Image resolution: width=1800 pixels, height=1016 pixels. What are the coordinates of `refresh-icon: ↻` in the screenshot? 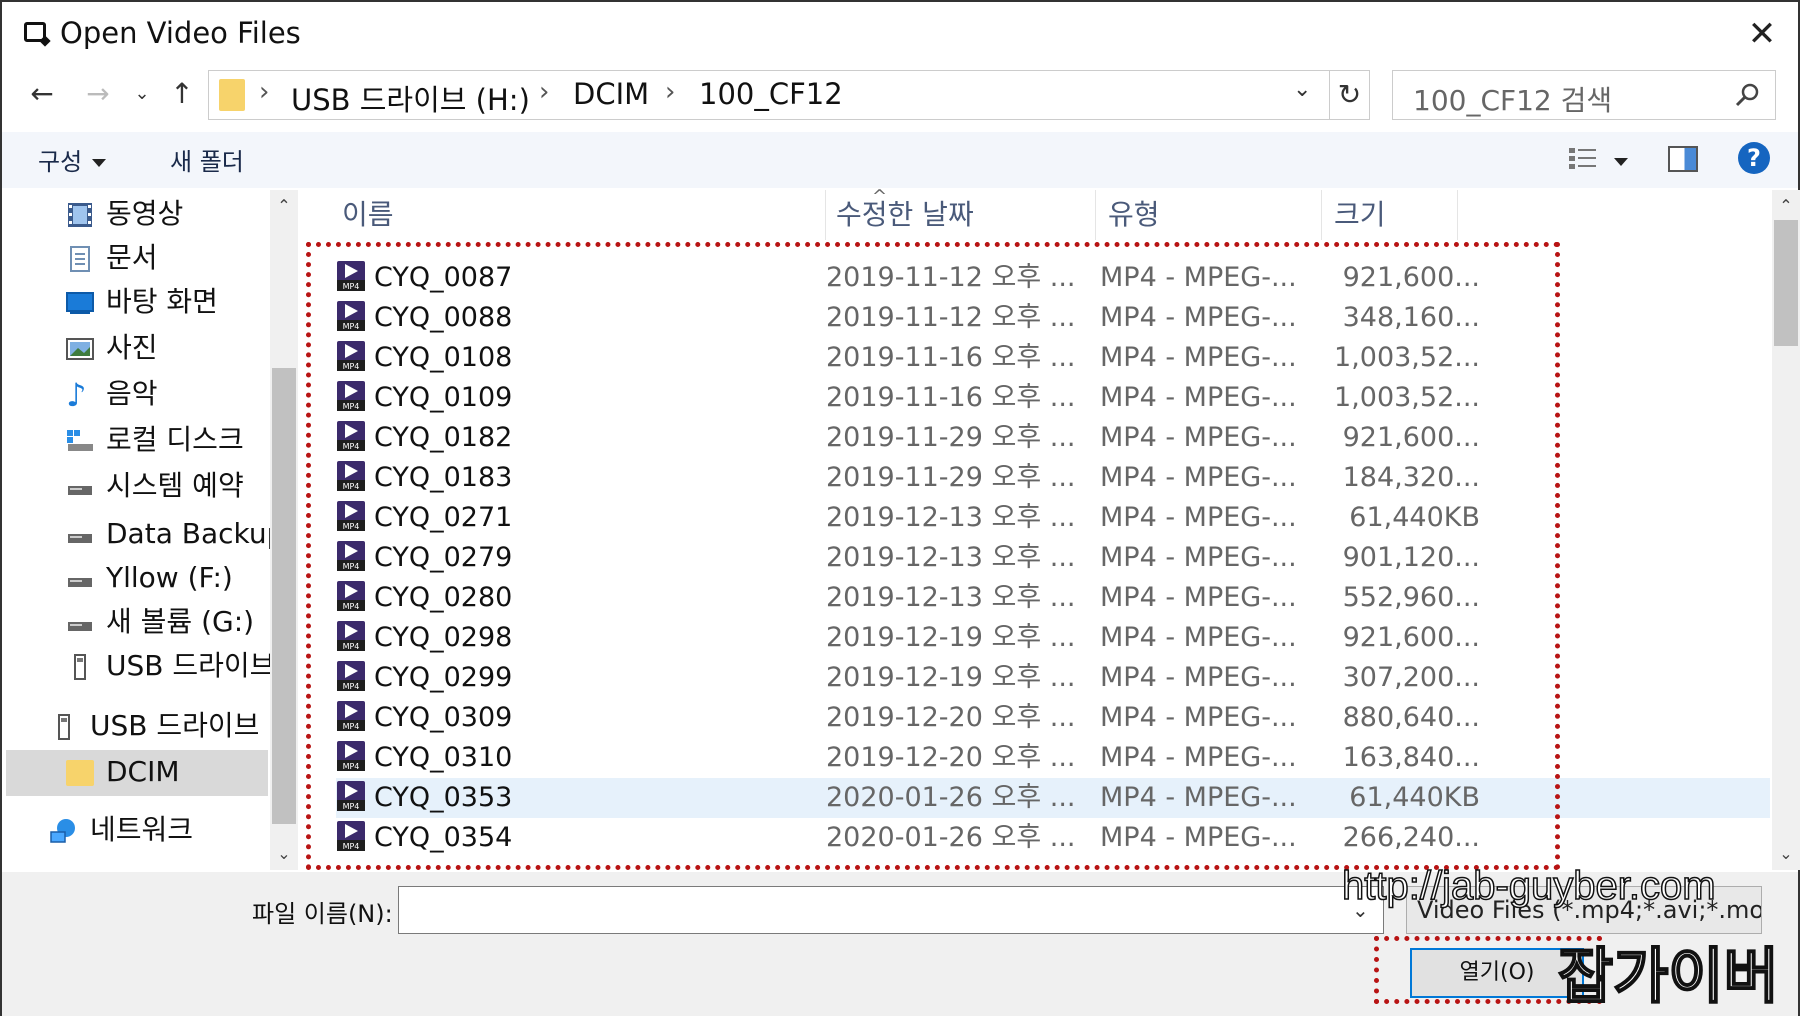 It's located at (1349, 95).